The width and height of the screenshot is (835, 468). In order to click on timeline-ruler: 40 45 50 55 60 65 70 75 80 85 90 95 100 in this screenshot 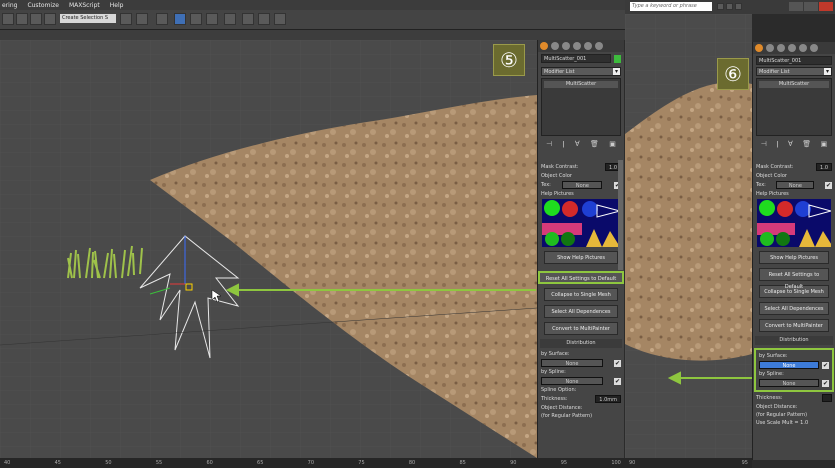, I will do `click(312, 463)`.